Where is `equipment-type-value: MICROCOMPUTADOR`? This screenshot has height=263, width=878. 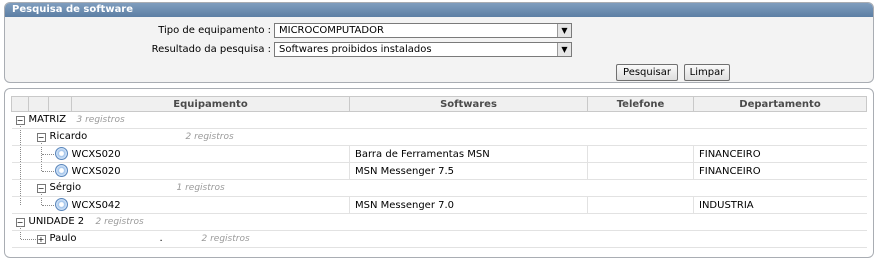 equipment-type-value: MICROCOMPUTADOR is located at coordinates (331, 30).